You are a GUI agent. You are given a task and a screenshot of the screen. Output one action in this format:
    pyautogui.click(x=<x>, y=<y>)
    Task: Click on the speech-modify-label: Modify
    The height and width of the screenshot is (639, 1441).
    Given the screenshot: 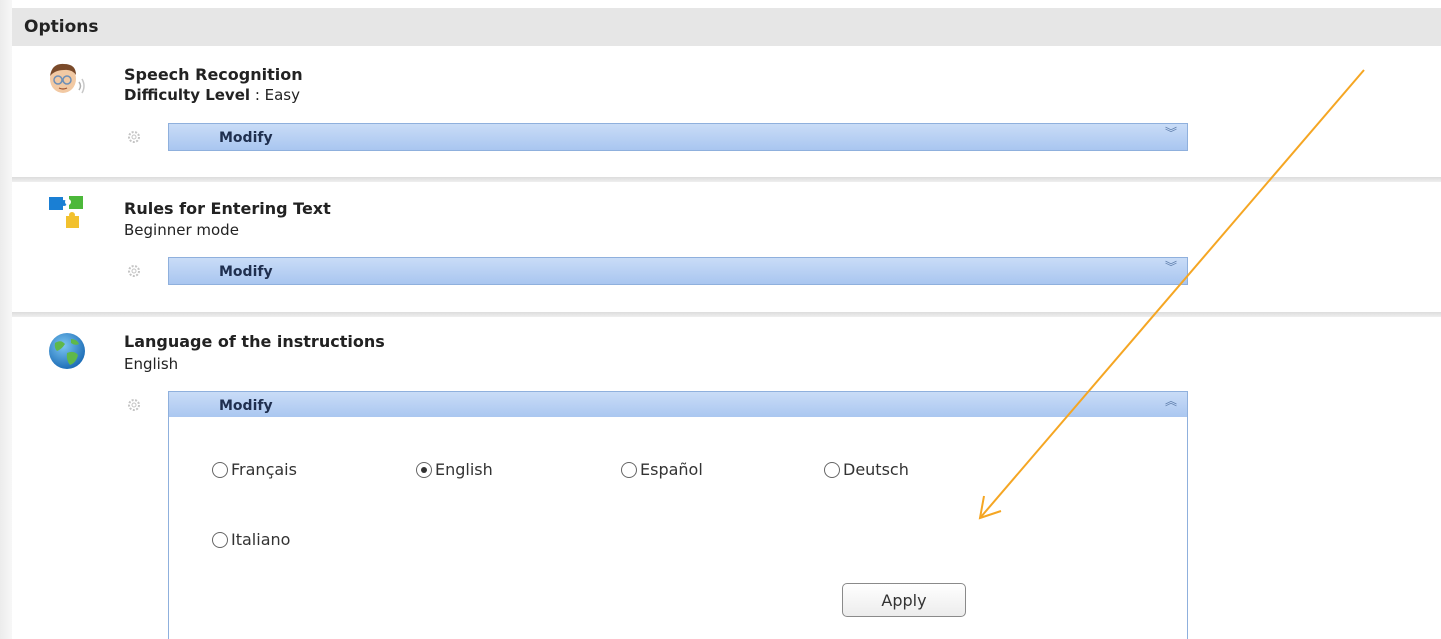 What is the action you would take?
    pyautogui.click(x=246, y=138)
    